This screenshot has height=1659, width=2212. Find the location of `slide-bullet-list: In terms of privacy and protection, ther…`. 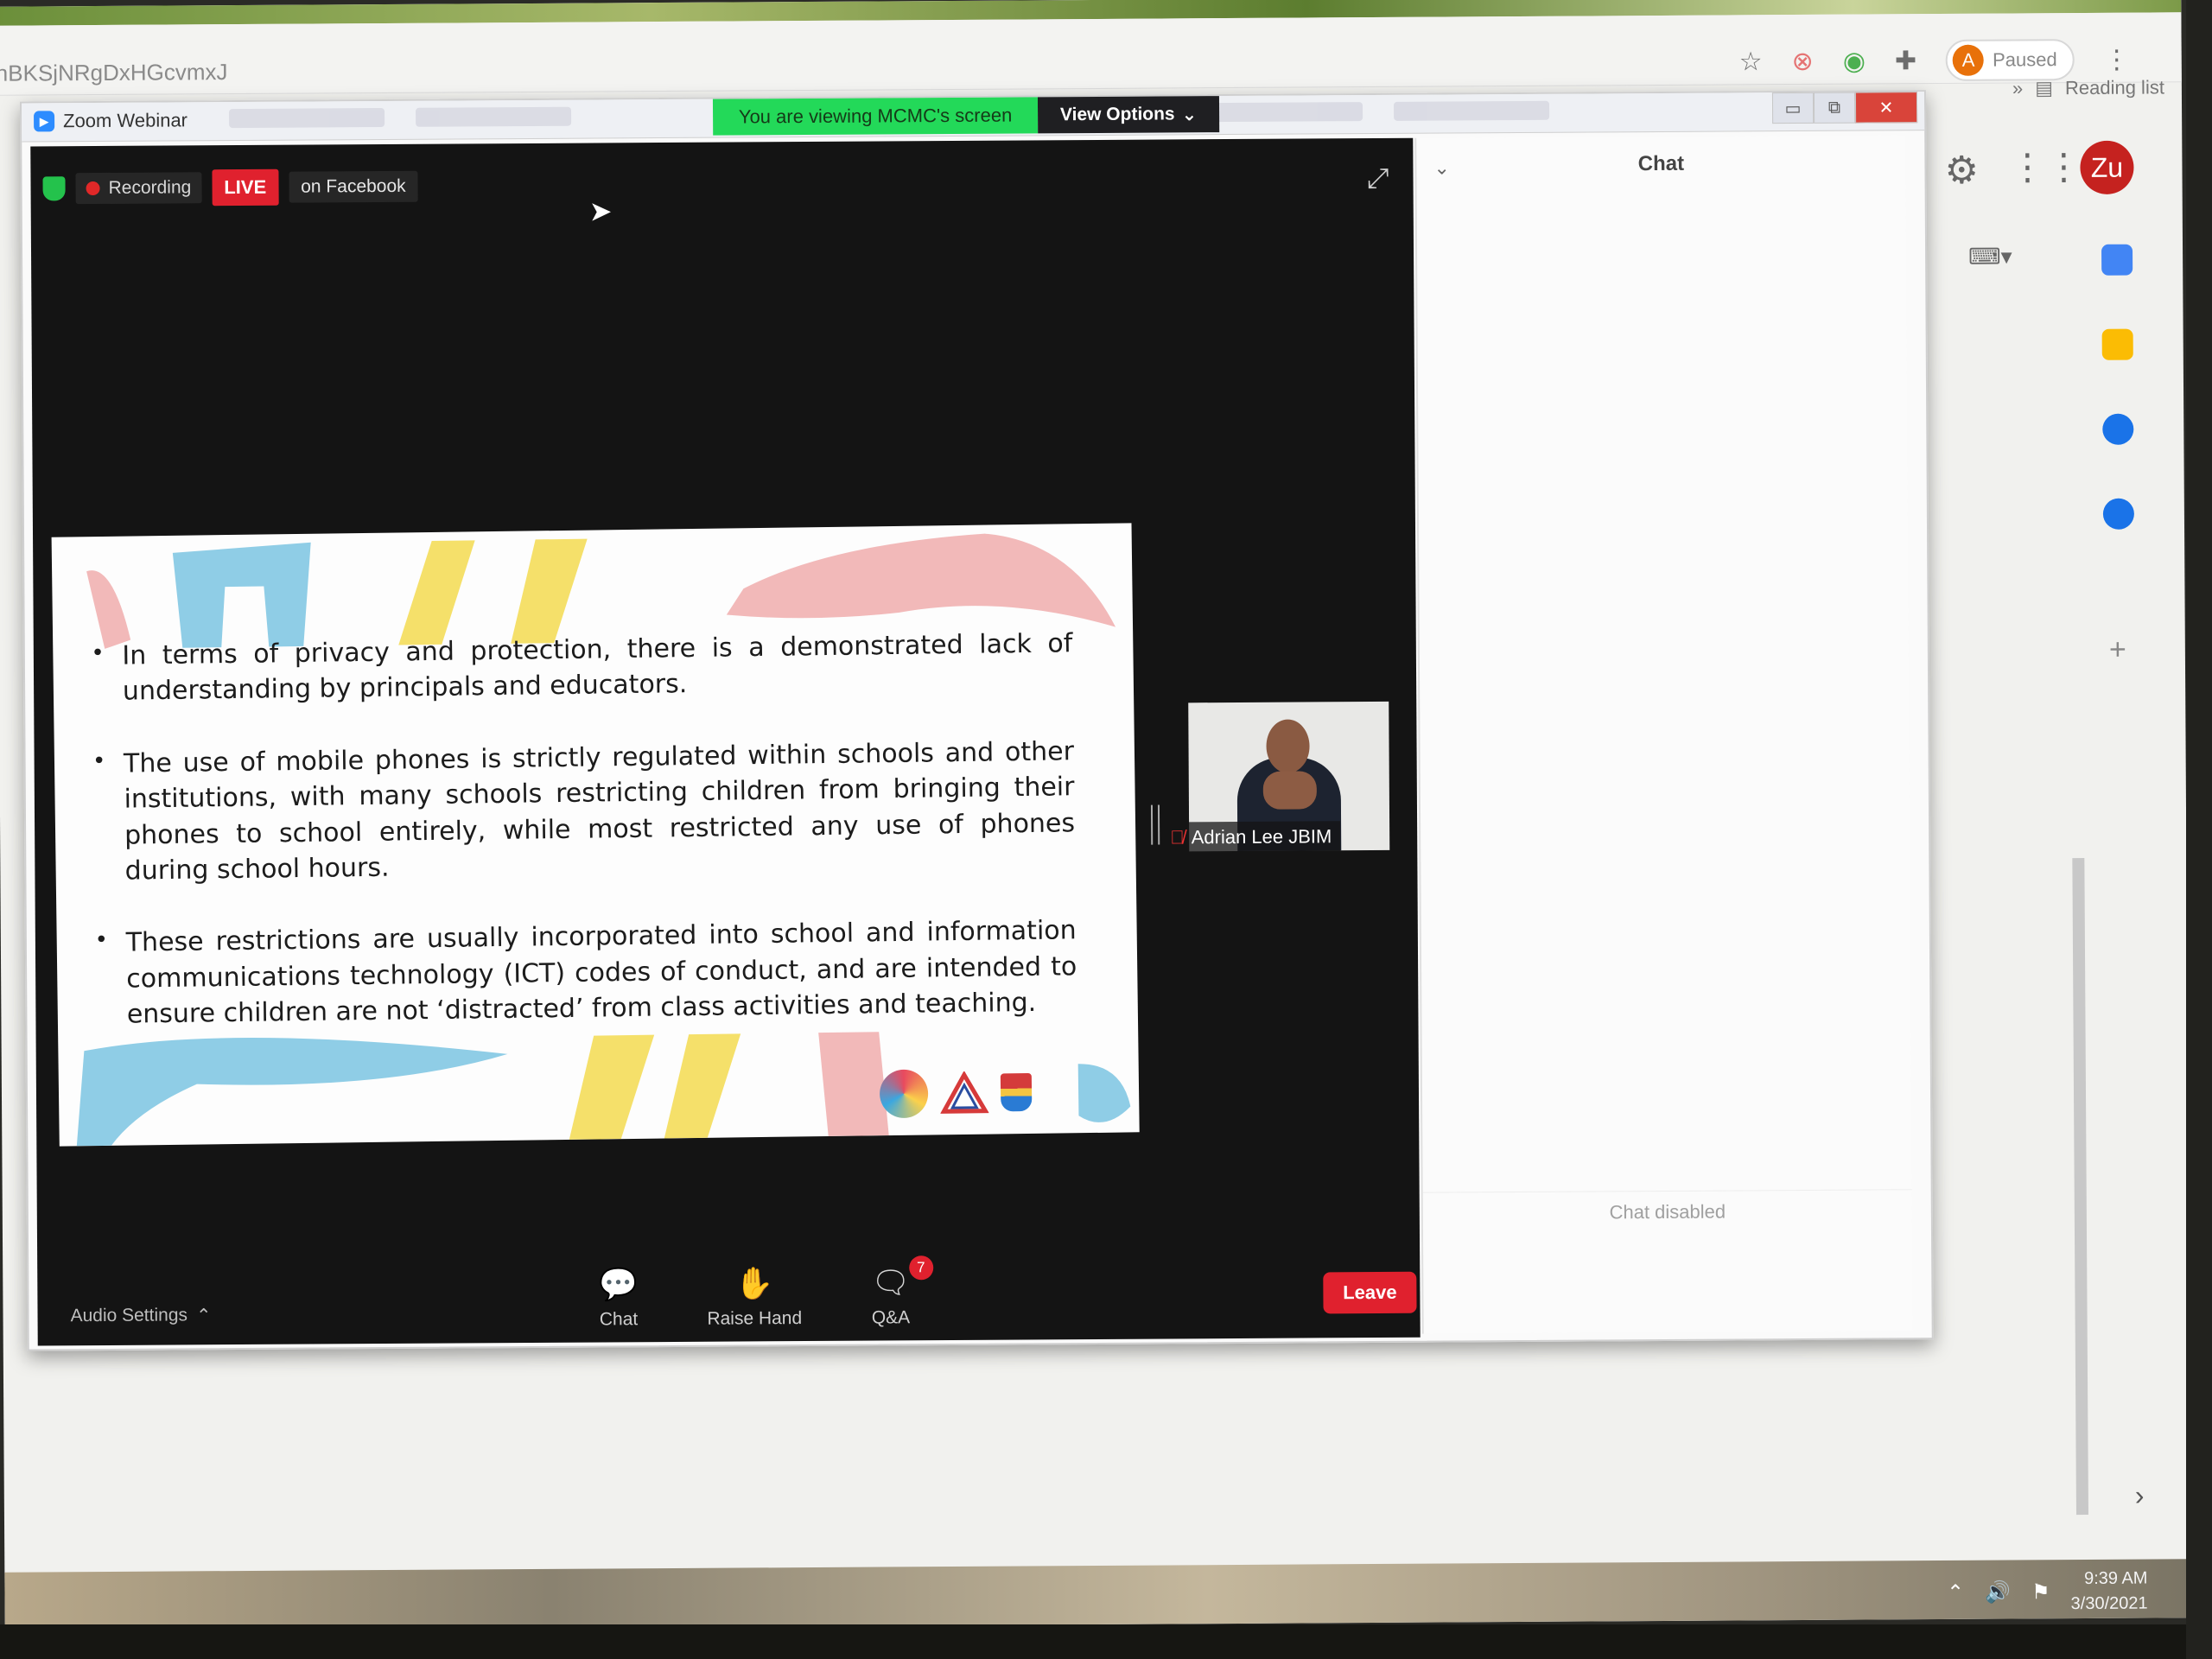

slide-bullet-list: In terms of privacy and protection, ther… is located at coordinates (582, 847).